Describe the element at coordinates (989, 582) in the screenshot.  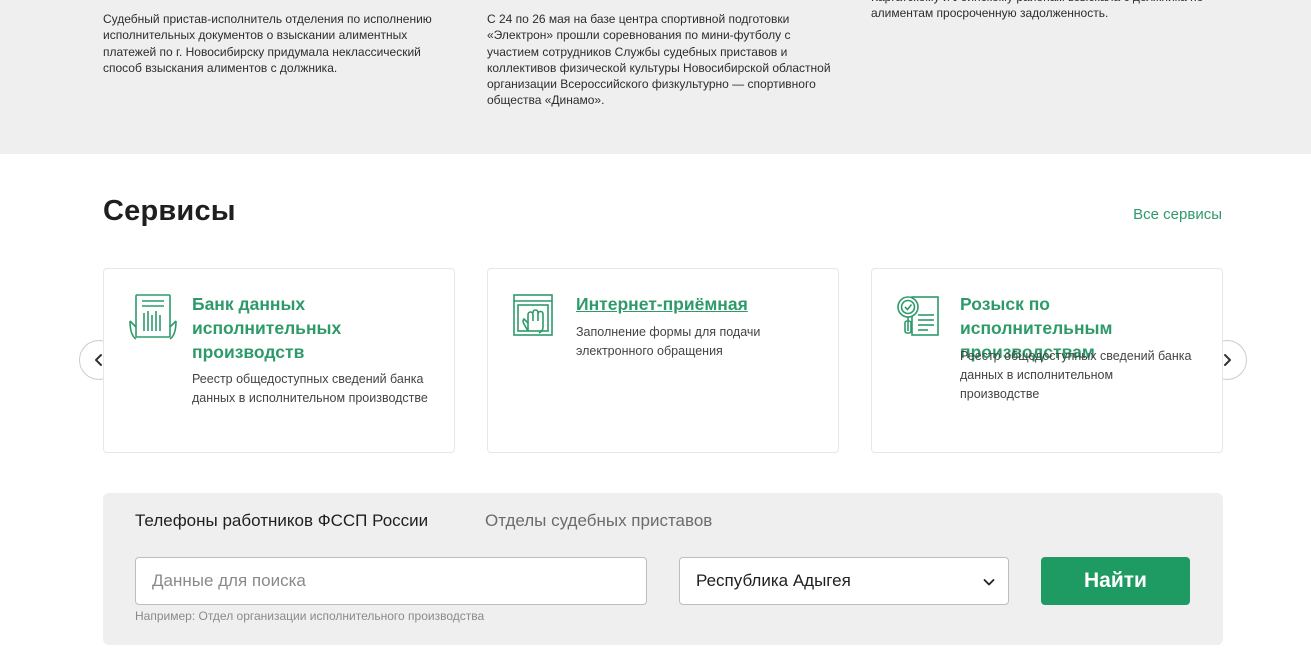
I see `chevron-down-icon` at that location.